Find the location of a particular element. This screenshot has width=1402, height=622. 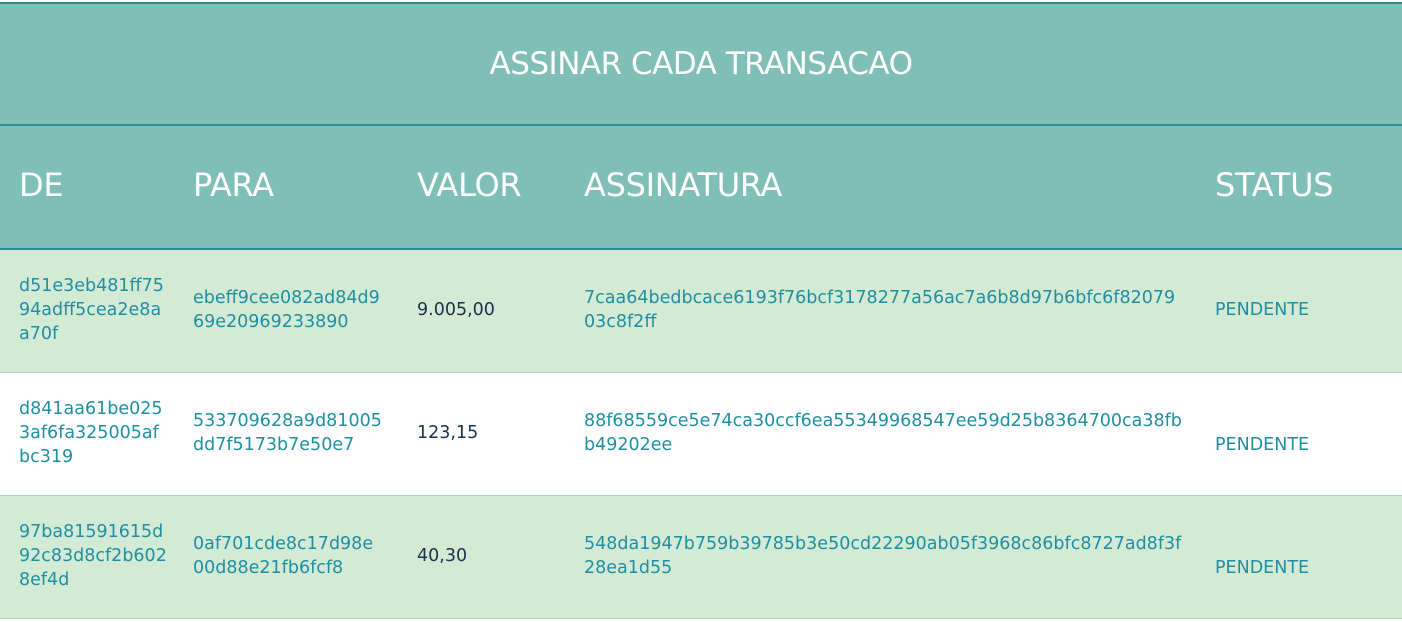

row-valor: 40,30 is located at coordinates (442, 556).